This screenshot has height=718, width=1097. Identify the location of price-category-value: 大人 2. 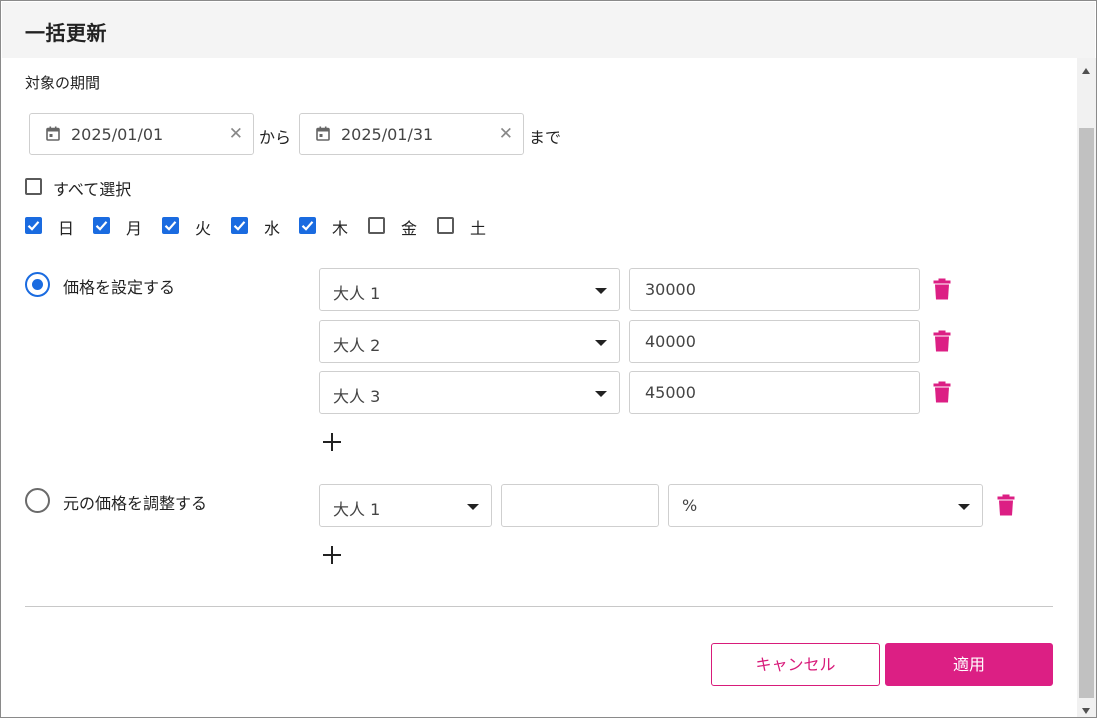
(357, 345).